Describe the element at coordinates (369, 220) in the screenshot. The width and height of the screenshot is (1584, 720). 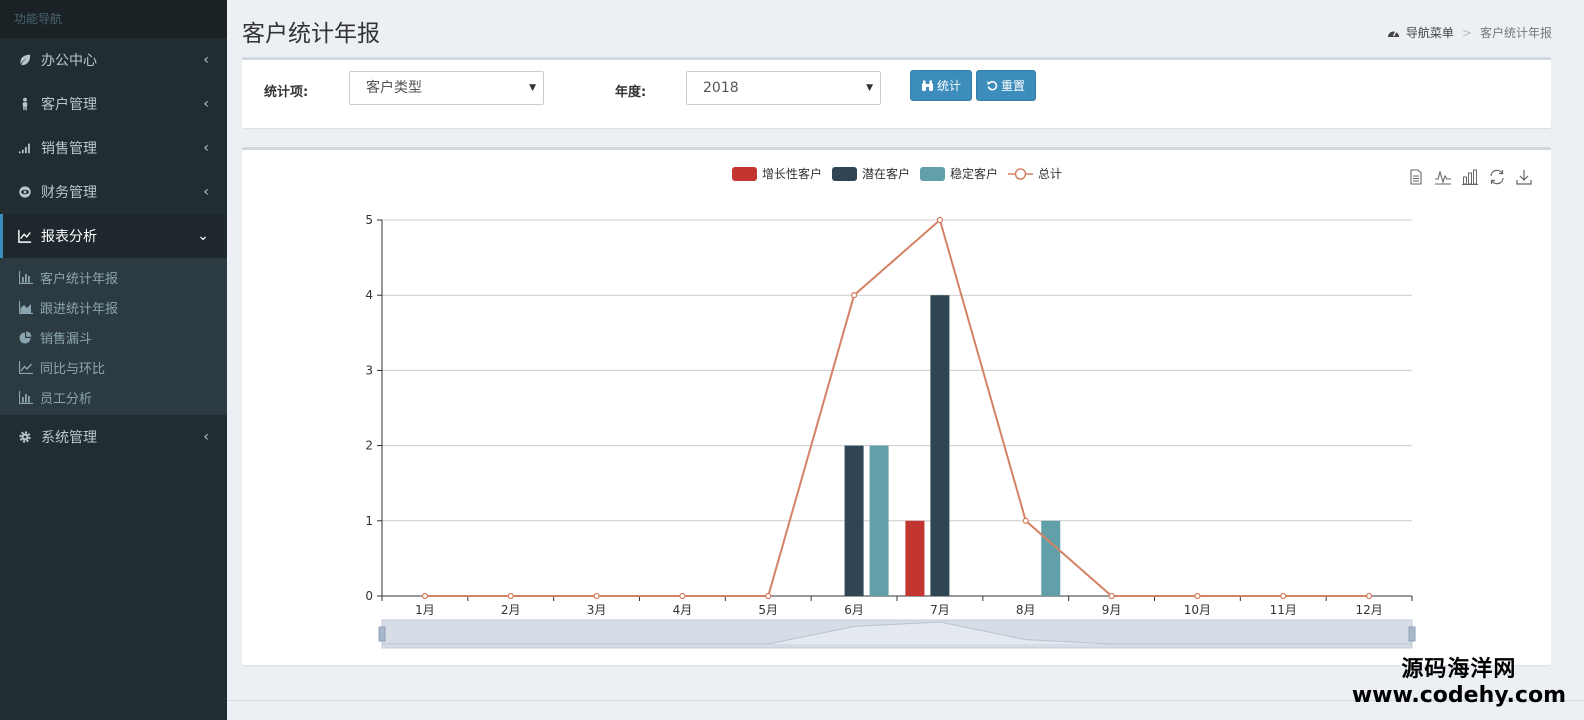
I see `y-tick-label: 5` at that location.